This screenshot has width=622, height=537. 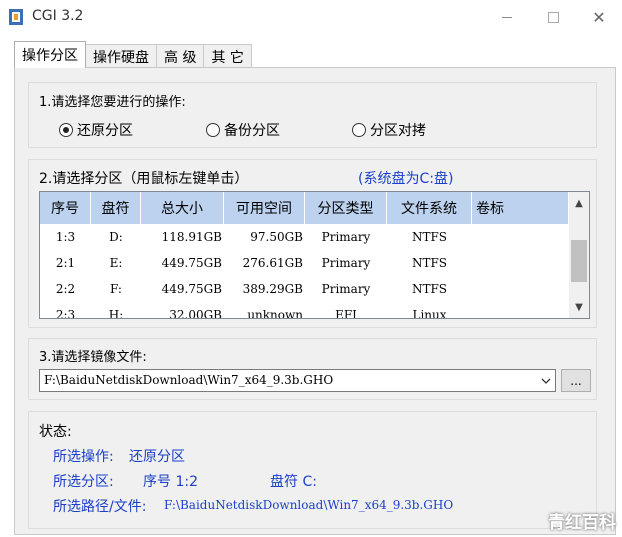 What do you see at coordinates (116, 263) in the screenshot?
I see `cell-drive: E:` at bounding box center [116, 263].